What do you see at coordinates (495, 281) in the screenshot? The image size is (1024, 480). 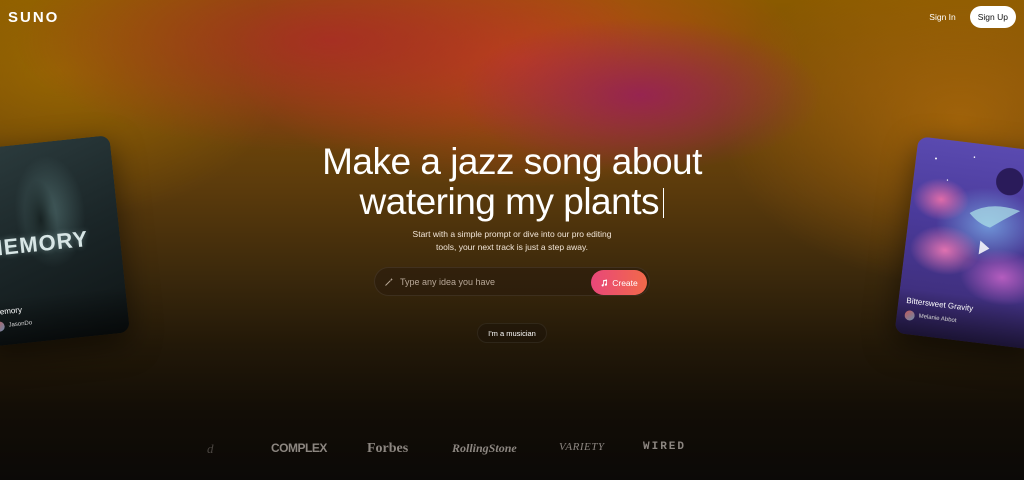 I see `prompt-input` at bounding box center [495, 281].